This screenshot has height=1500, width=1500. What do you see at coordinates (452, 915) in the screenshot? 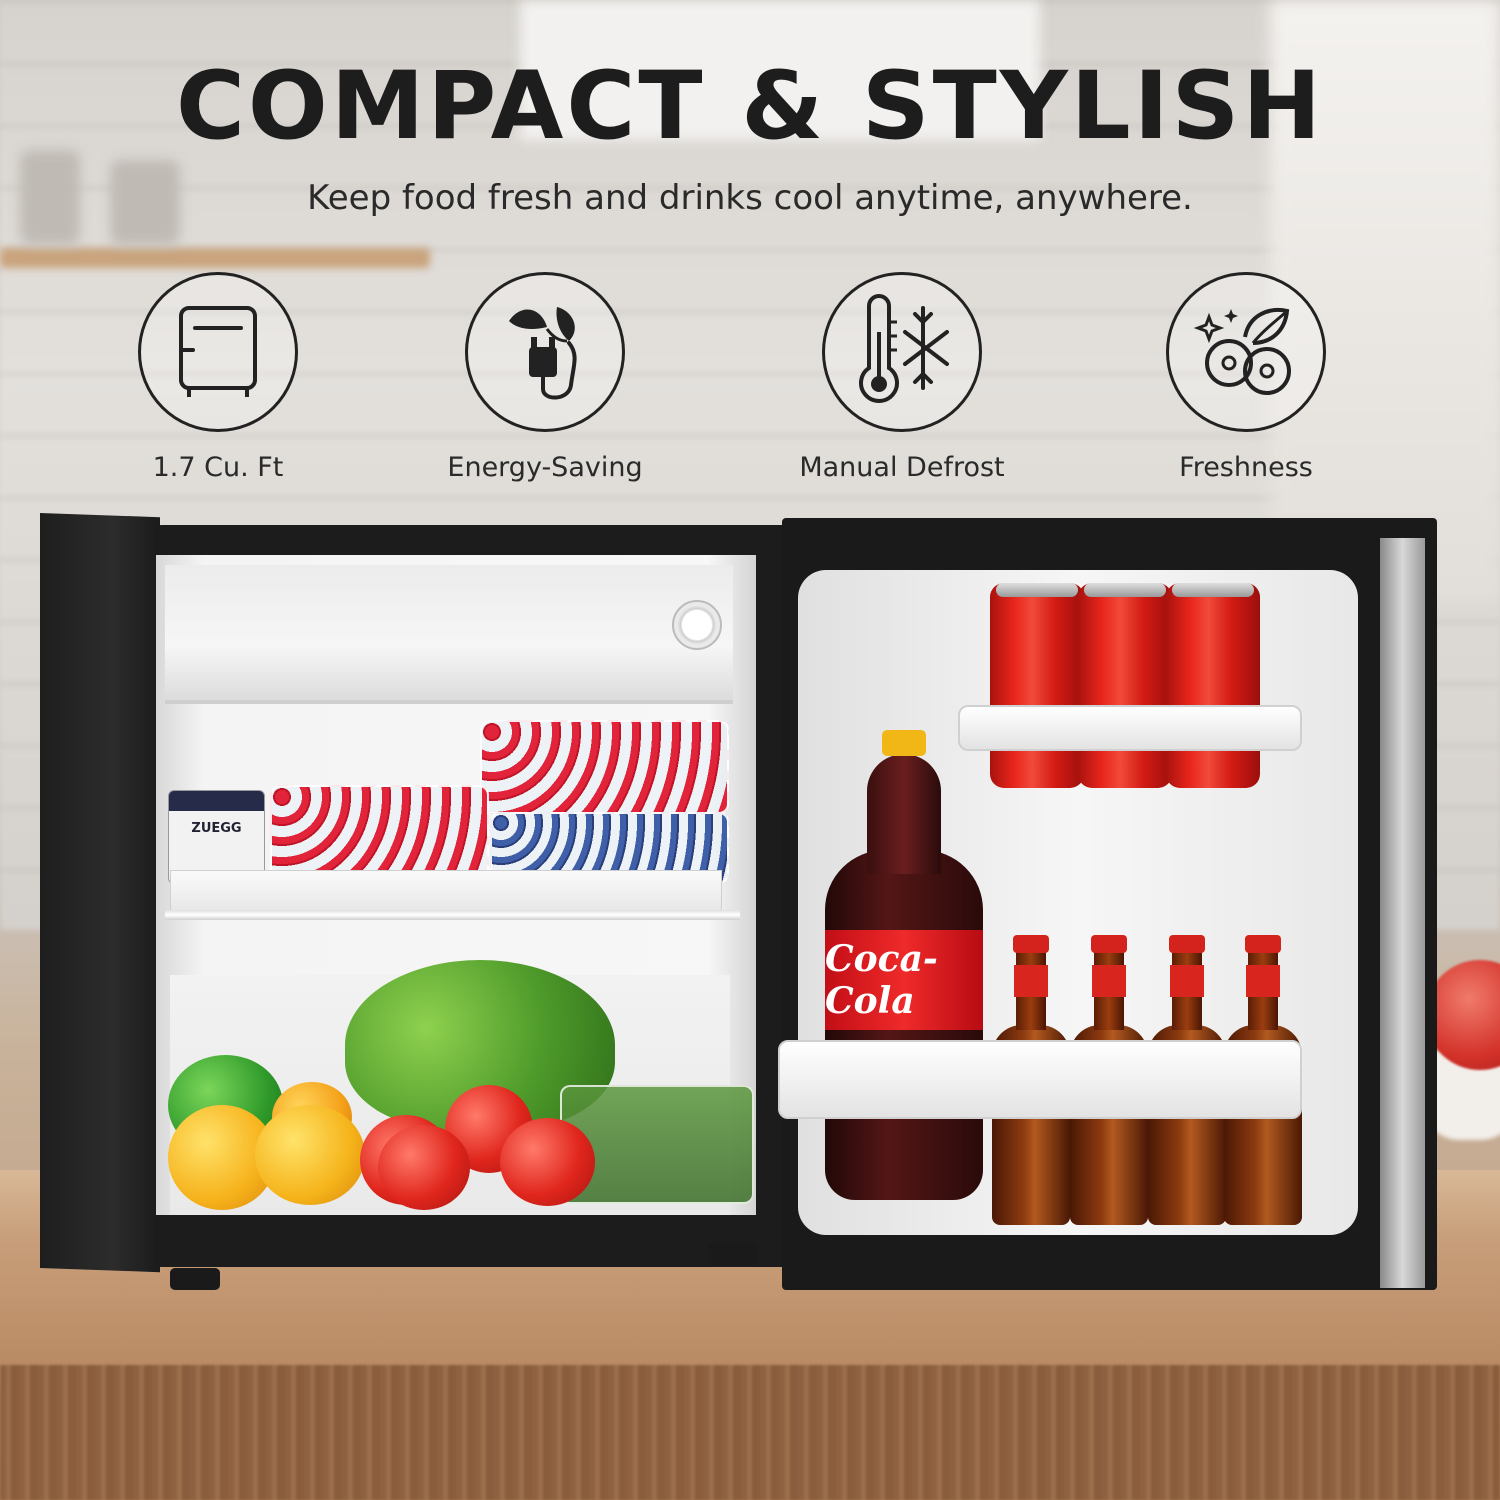
I see `wire-shelf` at bounding box center [452, 915].